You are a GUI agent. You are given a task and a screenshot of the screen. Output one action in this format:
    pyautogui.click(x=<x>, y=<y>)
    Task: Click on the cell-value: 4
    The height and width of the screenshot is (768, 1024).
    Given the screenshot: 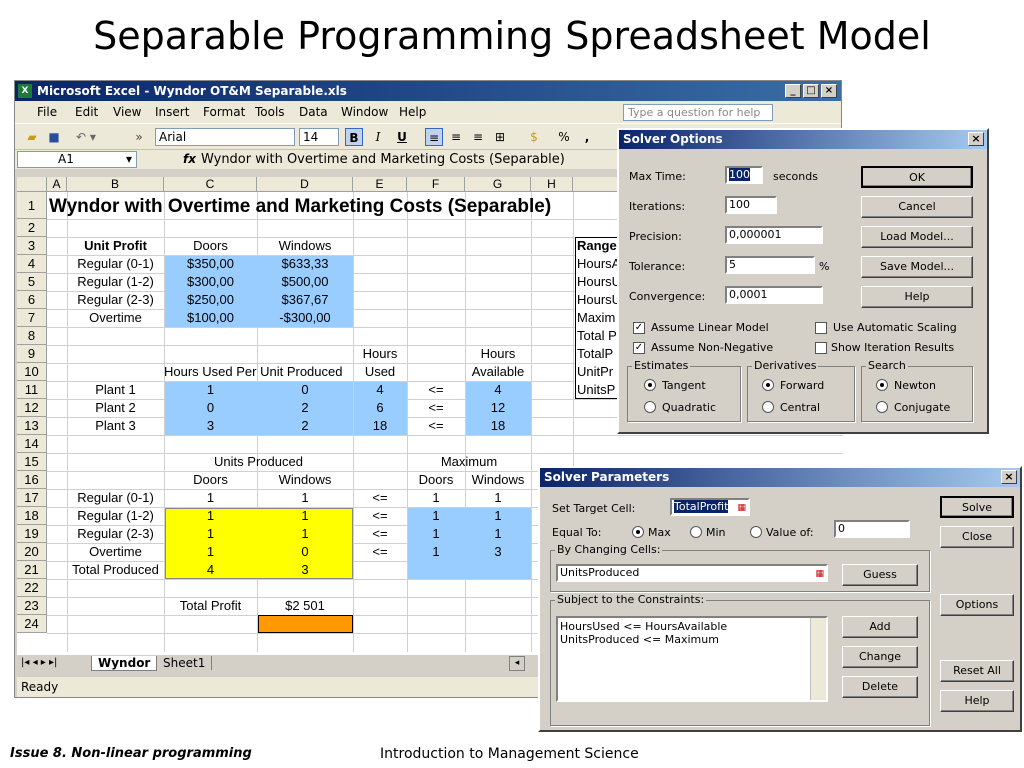 What is the action you would take?
    pyautogui.click(x=498, y=390)
    